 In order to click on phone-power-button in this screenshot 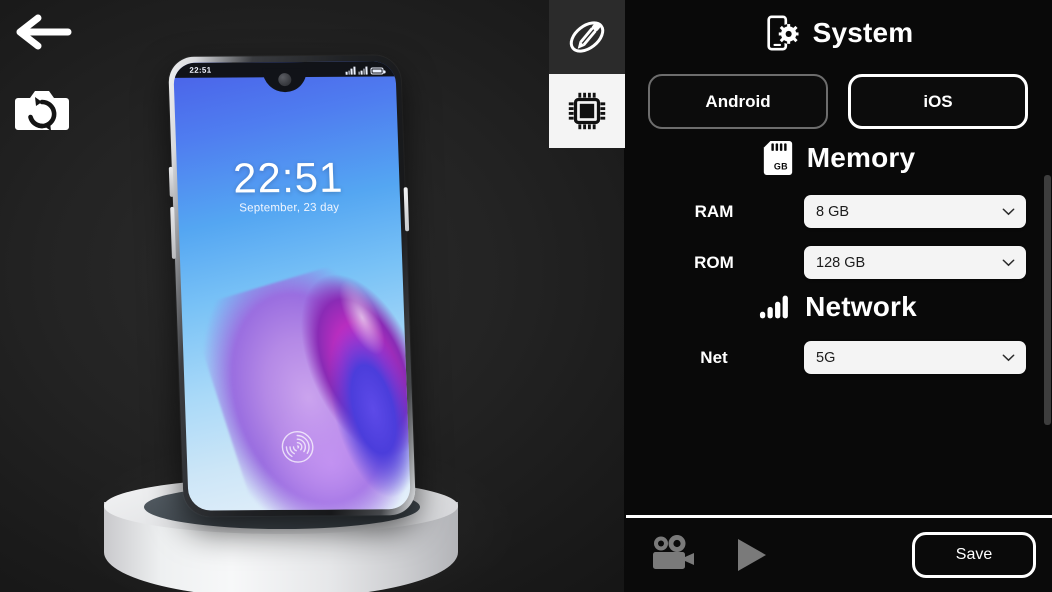, I will do `click(406, 209)`.